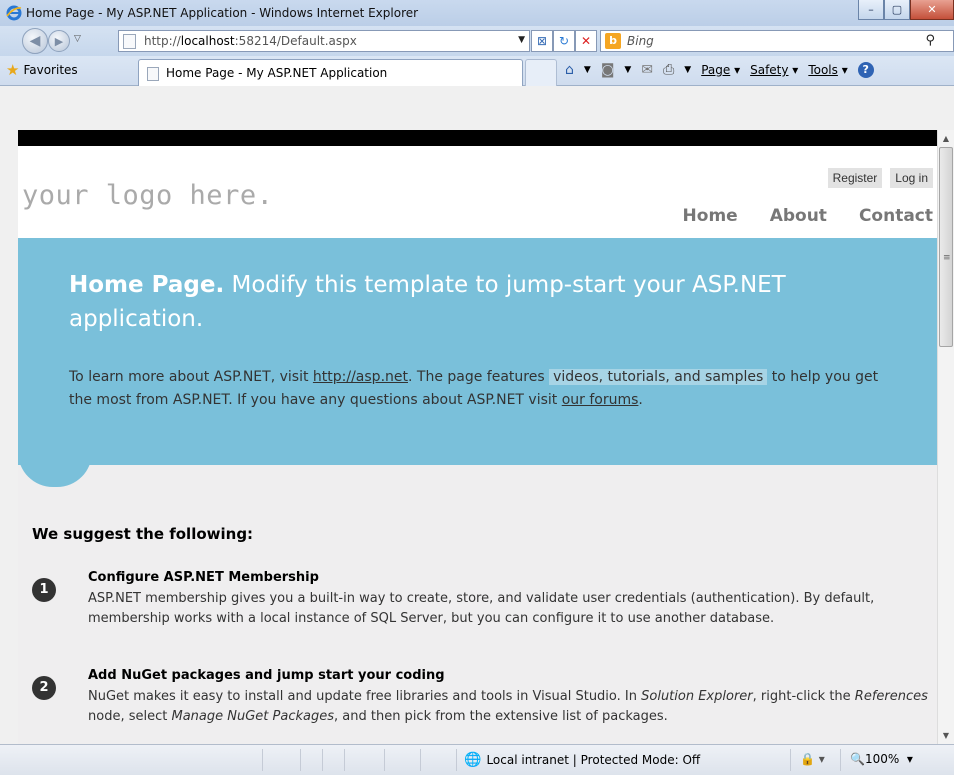 The width and height of the screenshot is (954, 775). What do you see at coordinates (945, 437) in the screenshot?
I see `vertical-scrollbar: ▲ ≡ ▼` at bounding box center [945, 437].